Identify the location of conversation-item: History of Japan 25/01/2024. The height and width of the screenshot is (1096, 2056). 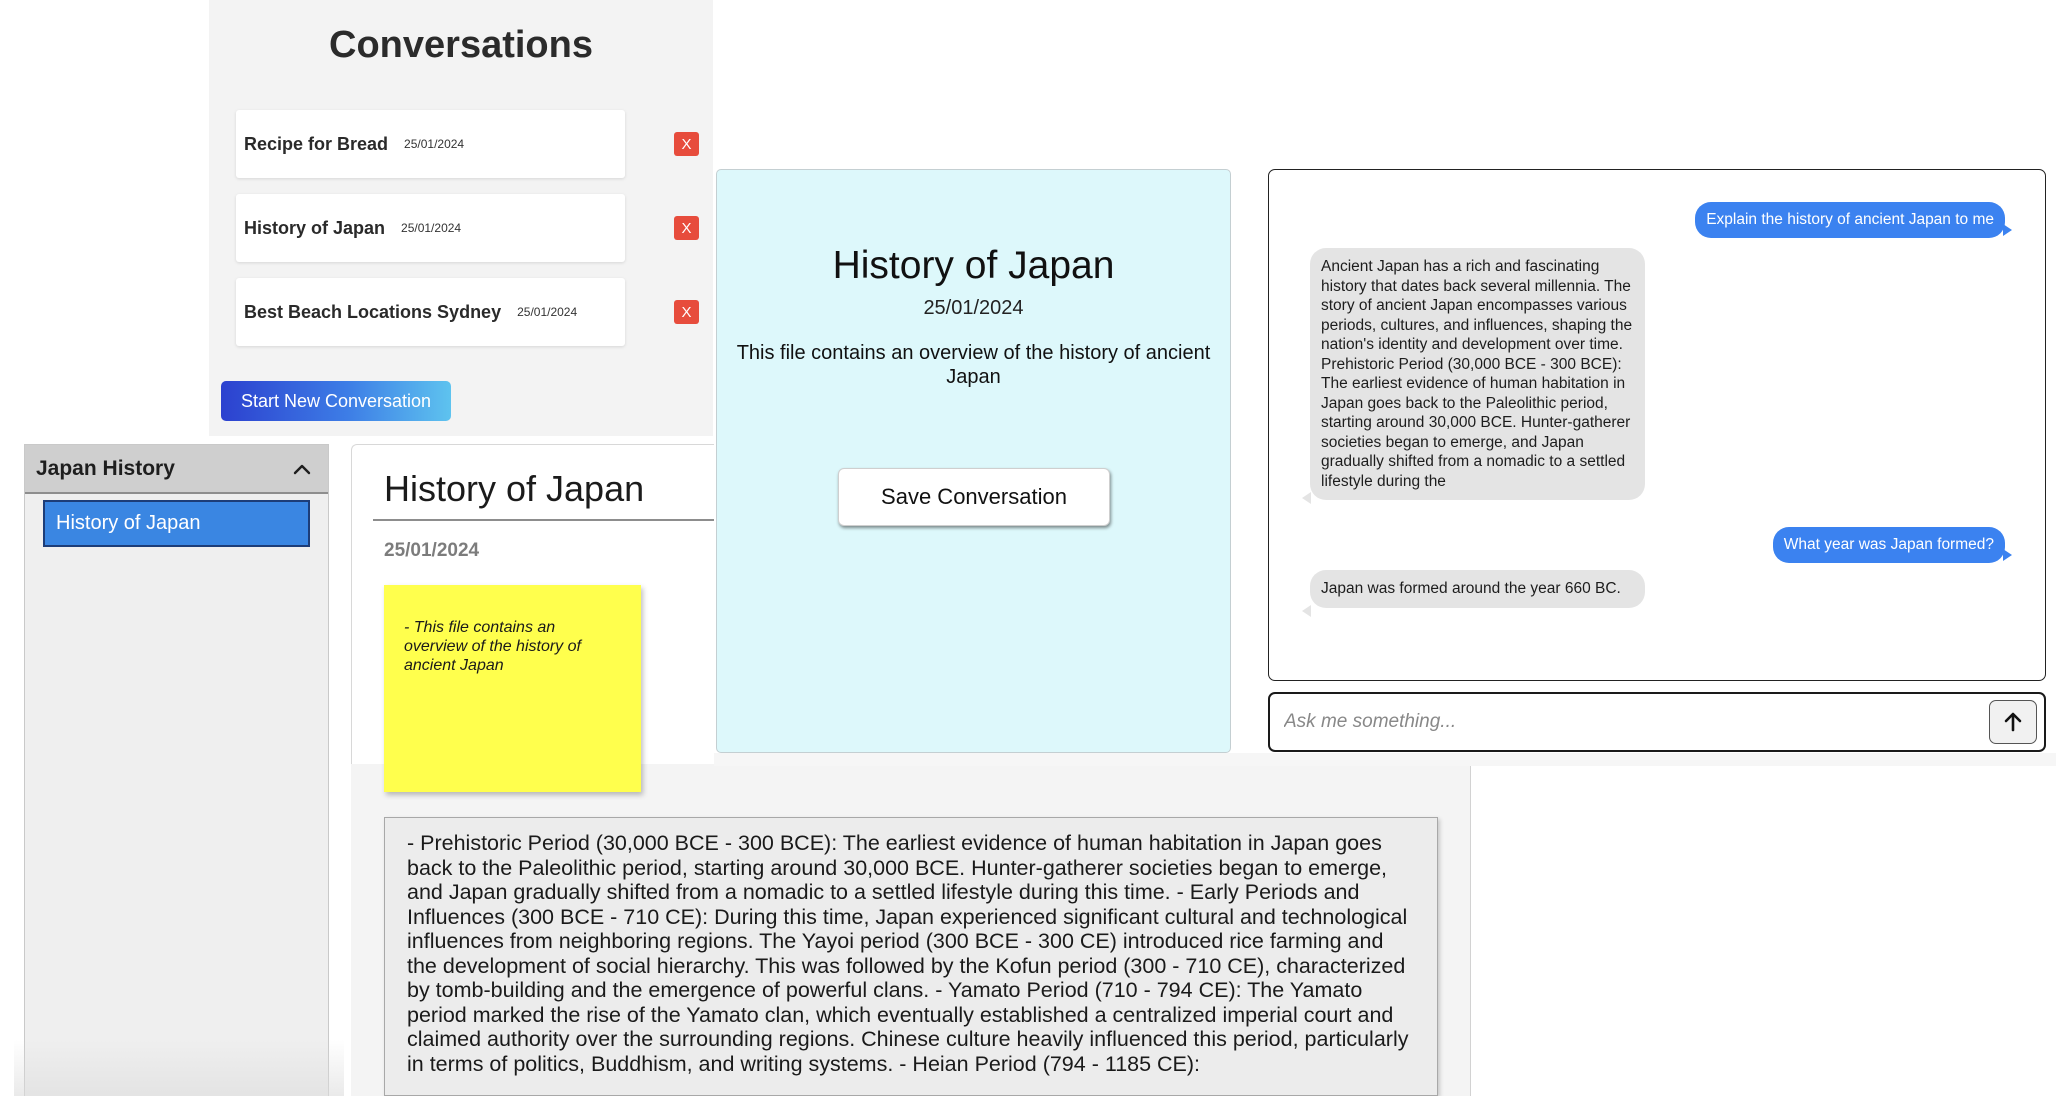
(430, 228).